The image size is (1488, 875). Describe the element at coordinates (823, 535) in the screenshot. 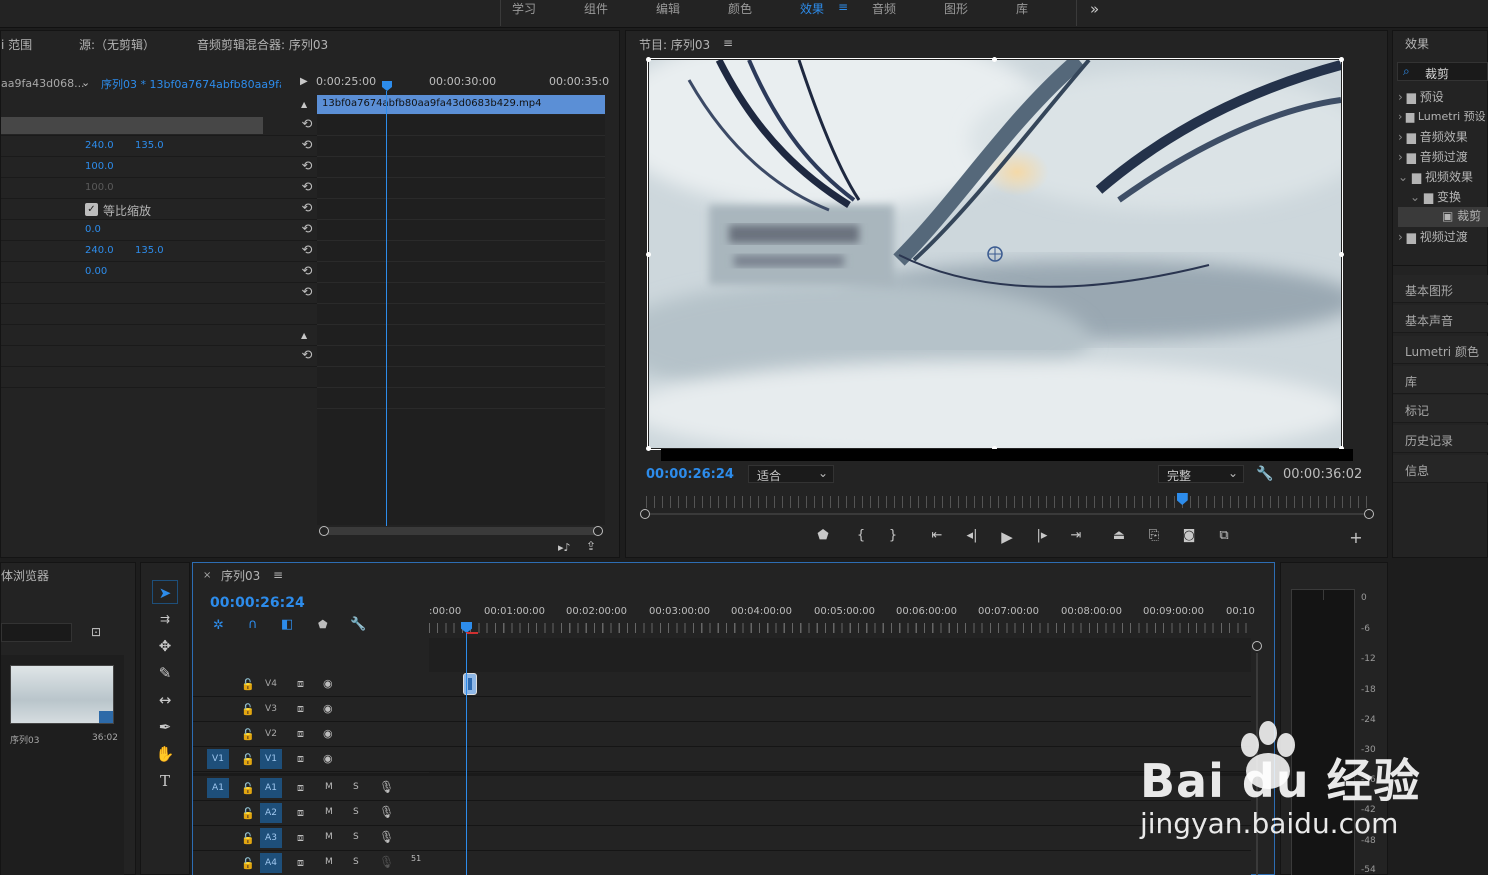

I see `add-marker-icon: ⬟` at that location.